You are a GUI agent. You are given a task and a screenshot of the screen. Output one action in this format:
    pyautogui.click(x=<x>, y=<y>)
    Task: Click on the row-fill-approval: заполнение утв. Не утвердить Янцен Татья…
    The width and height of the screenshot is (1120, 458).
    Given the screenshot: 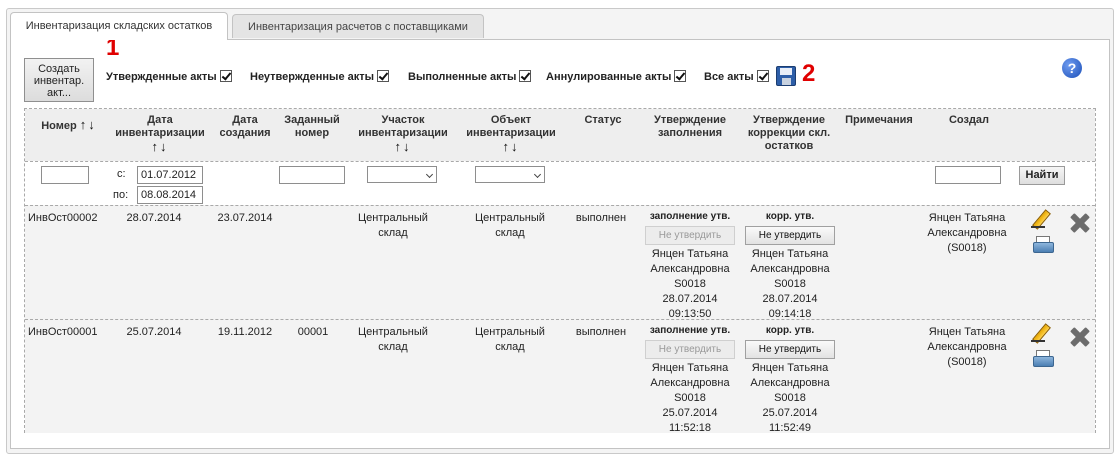 What is the action you would take?
    pyautogui.click(x=690, y=265)
    